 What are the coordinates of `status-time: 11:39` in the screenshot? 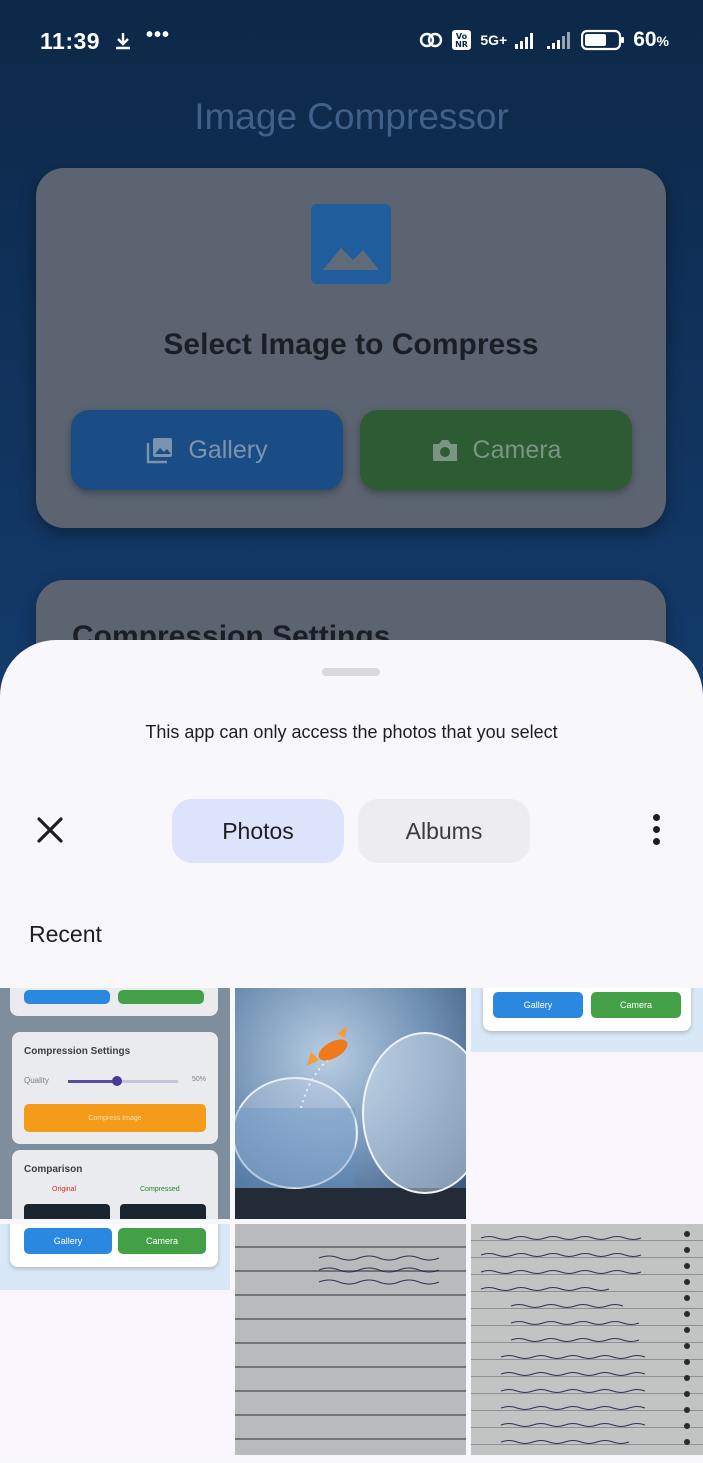 It's located at (70, 41).